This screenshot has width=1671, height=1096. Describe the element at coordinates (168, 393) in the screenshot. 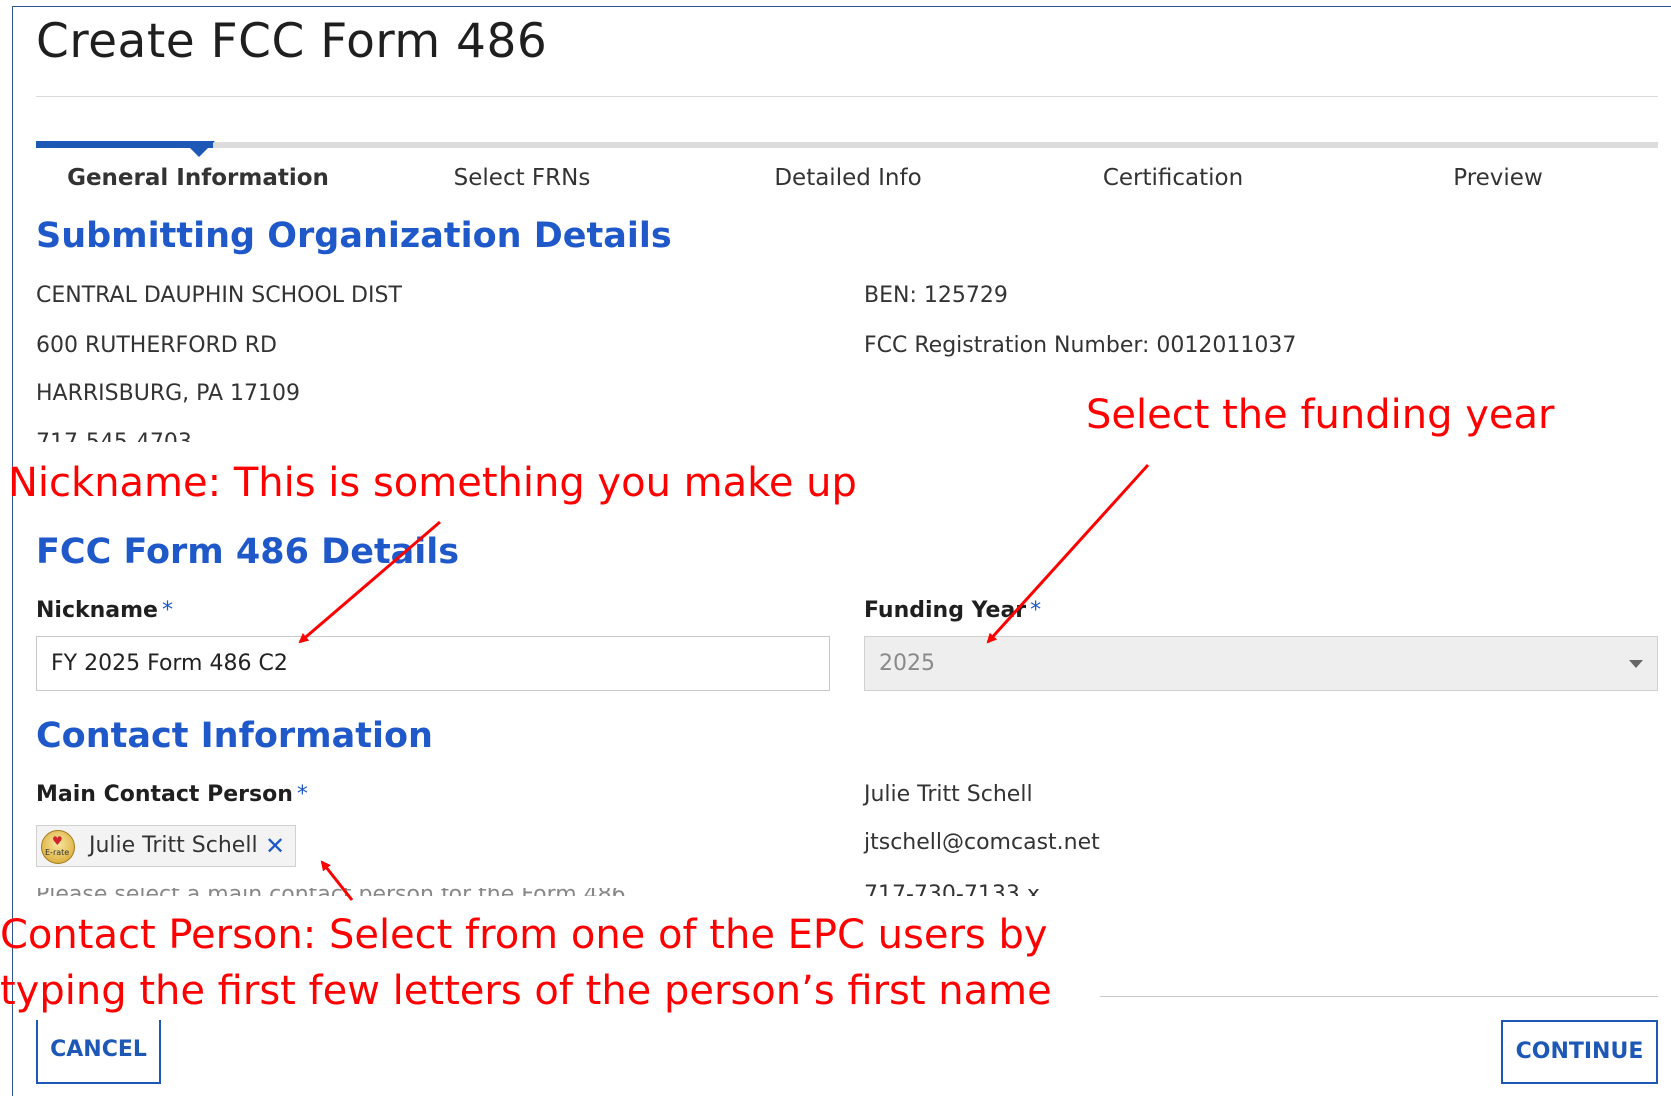

I see `org-address-line2: HARRISBURG, PA 17109` at that location.